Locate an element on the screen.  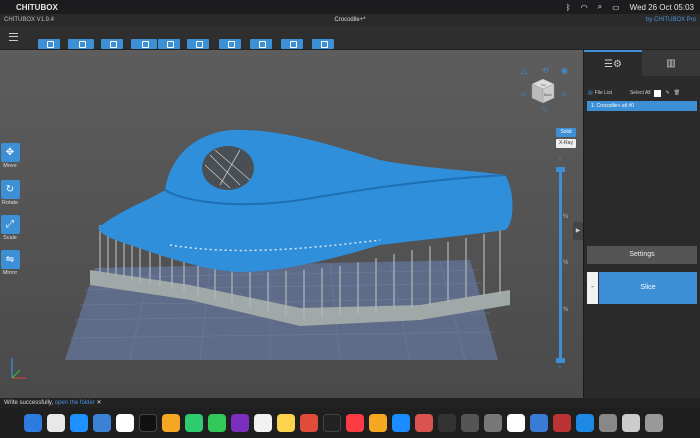
panel-tabs: ☰⚙ ▥ is located at coordinates (642, 63).